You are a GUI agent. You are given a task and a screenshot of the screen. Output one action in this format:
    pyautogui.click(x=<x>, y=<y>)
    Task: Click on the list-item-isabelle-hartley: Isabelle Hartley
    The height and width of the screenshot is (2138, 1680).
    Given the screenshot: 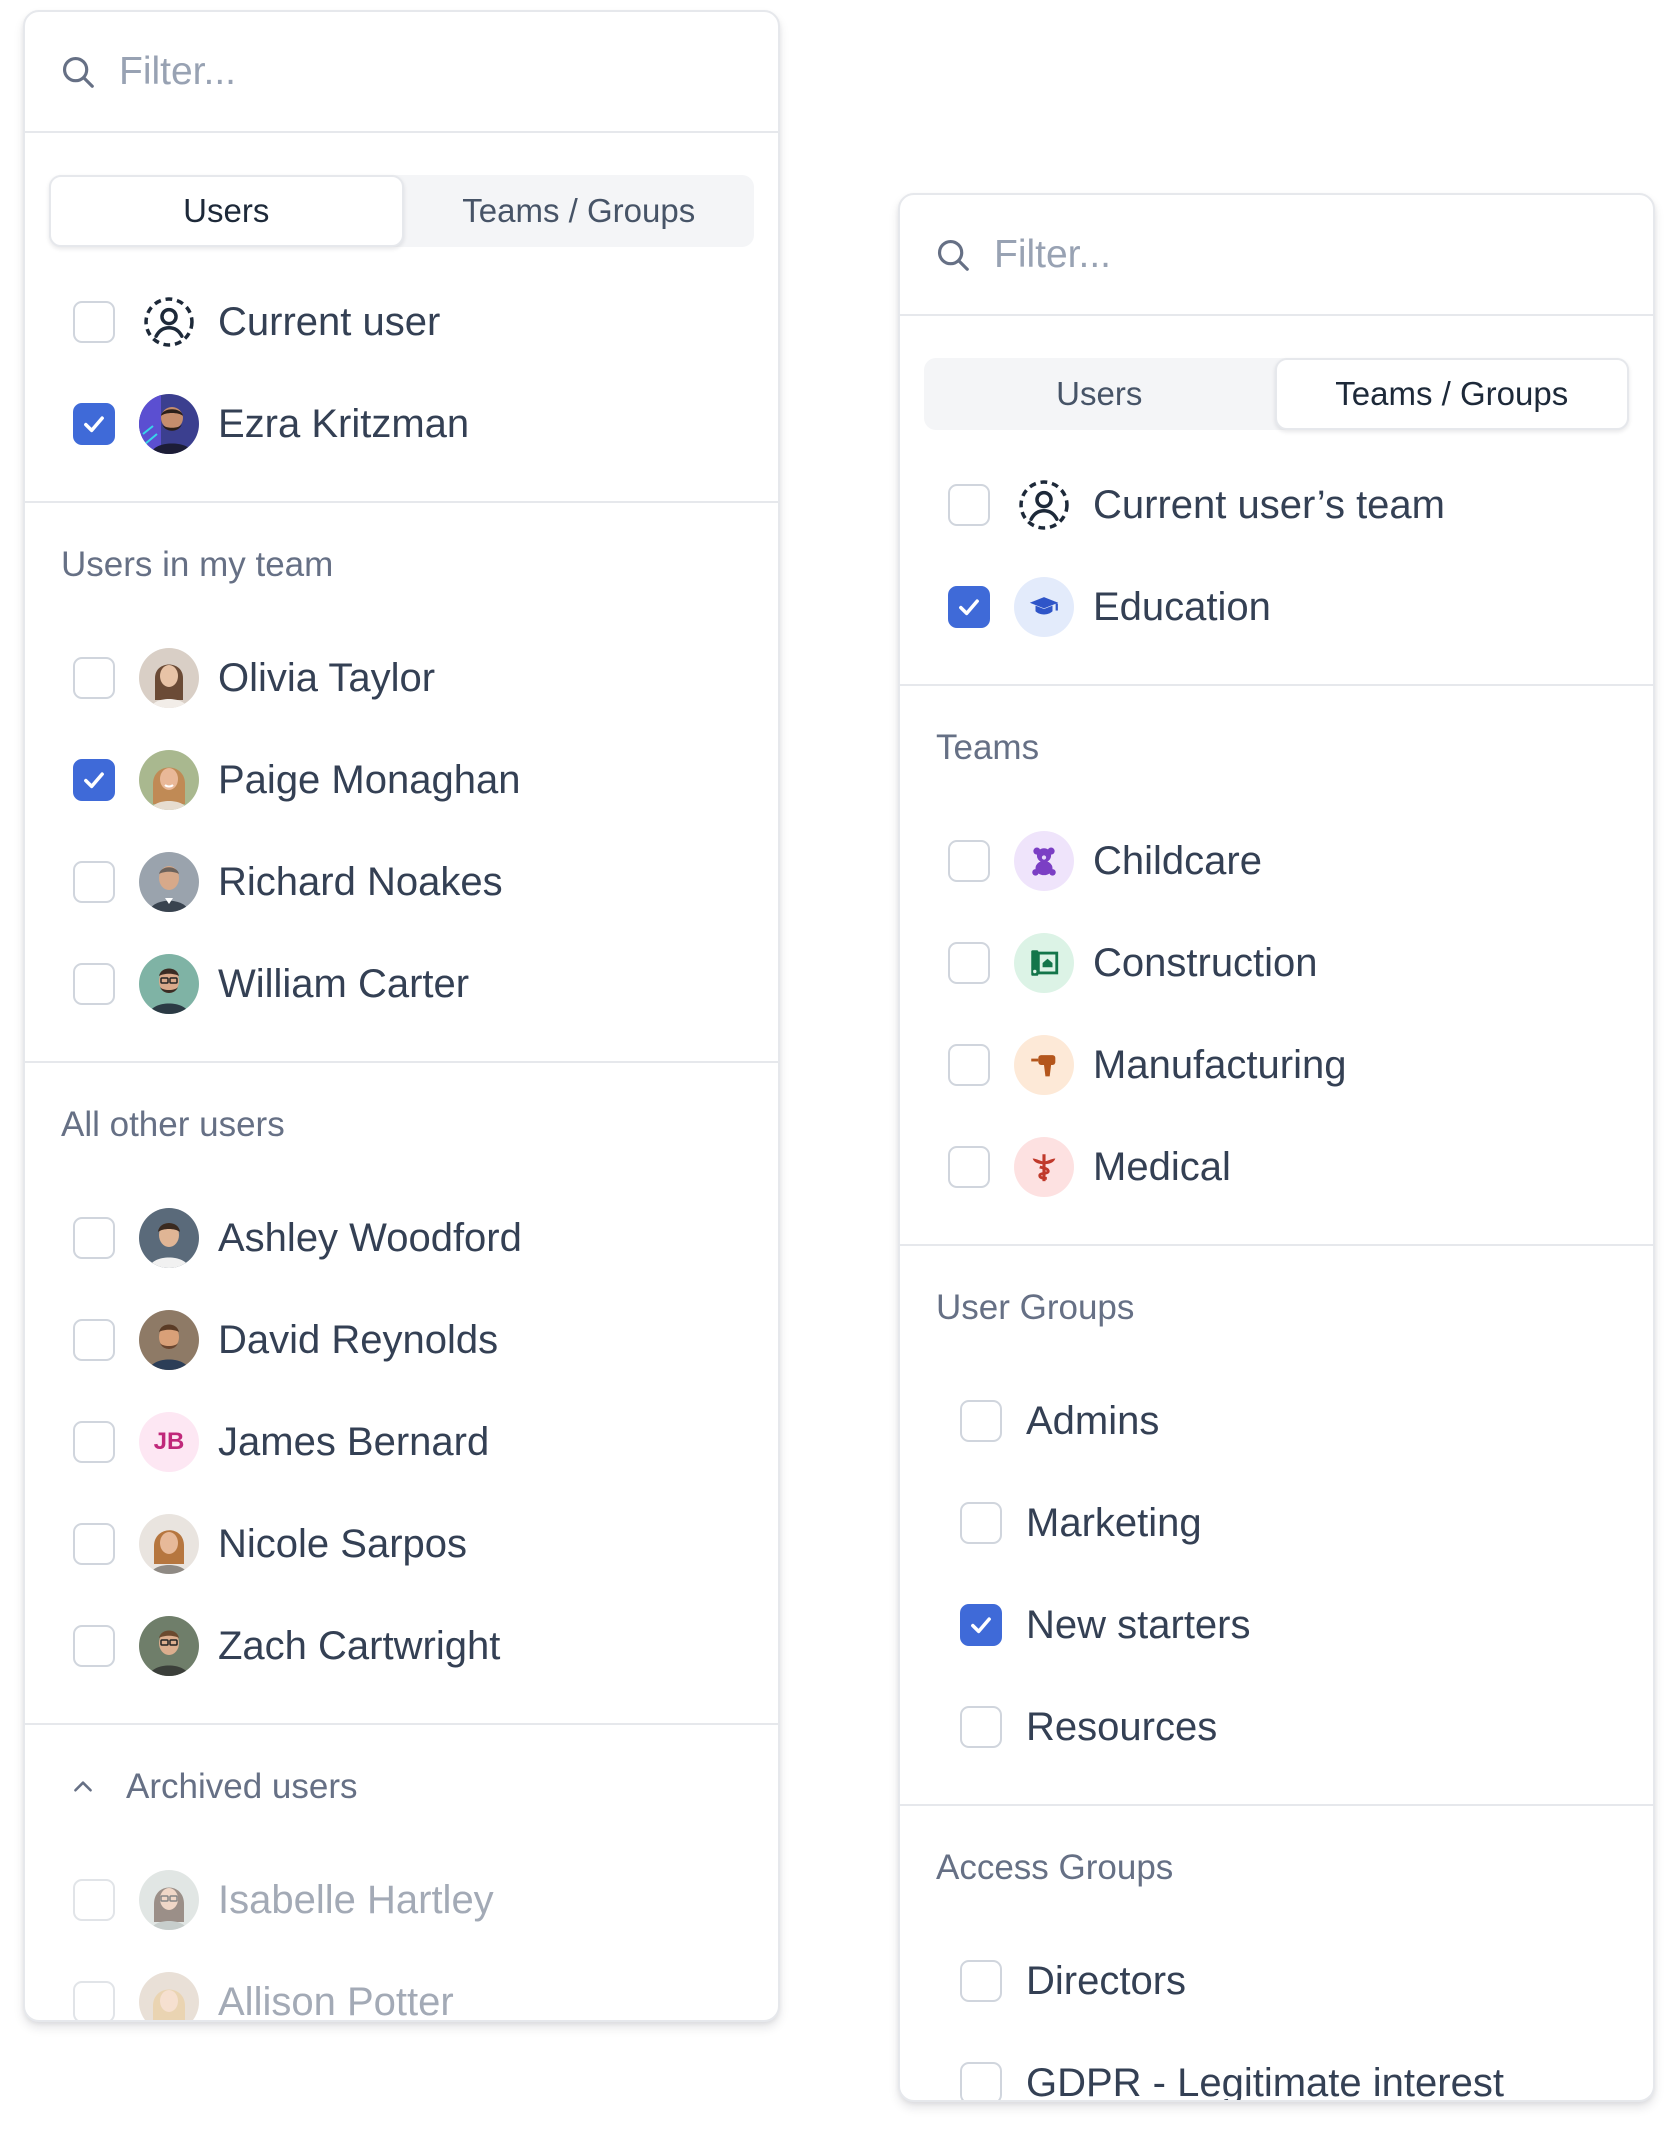 What is the action you would take?
    pyautogui.click(x=401, y=1900)
    